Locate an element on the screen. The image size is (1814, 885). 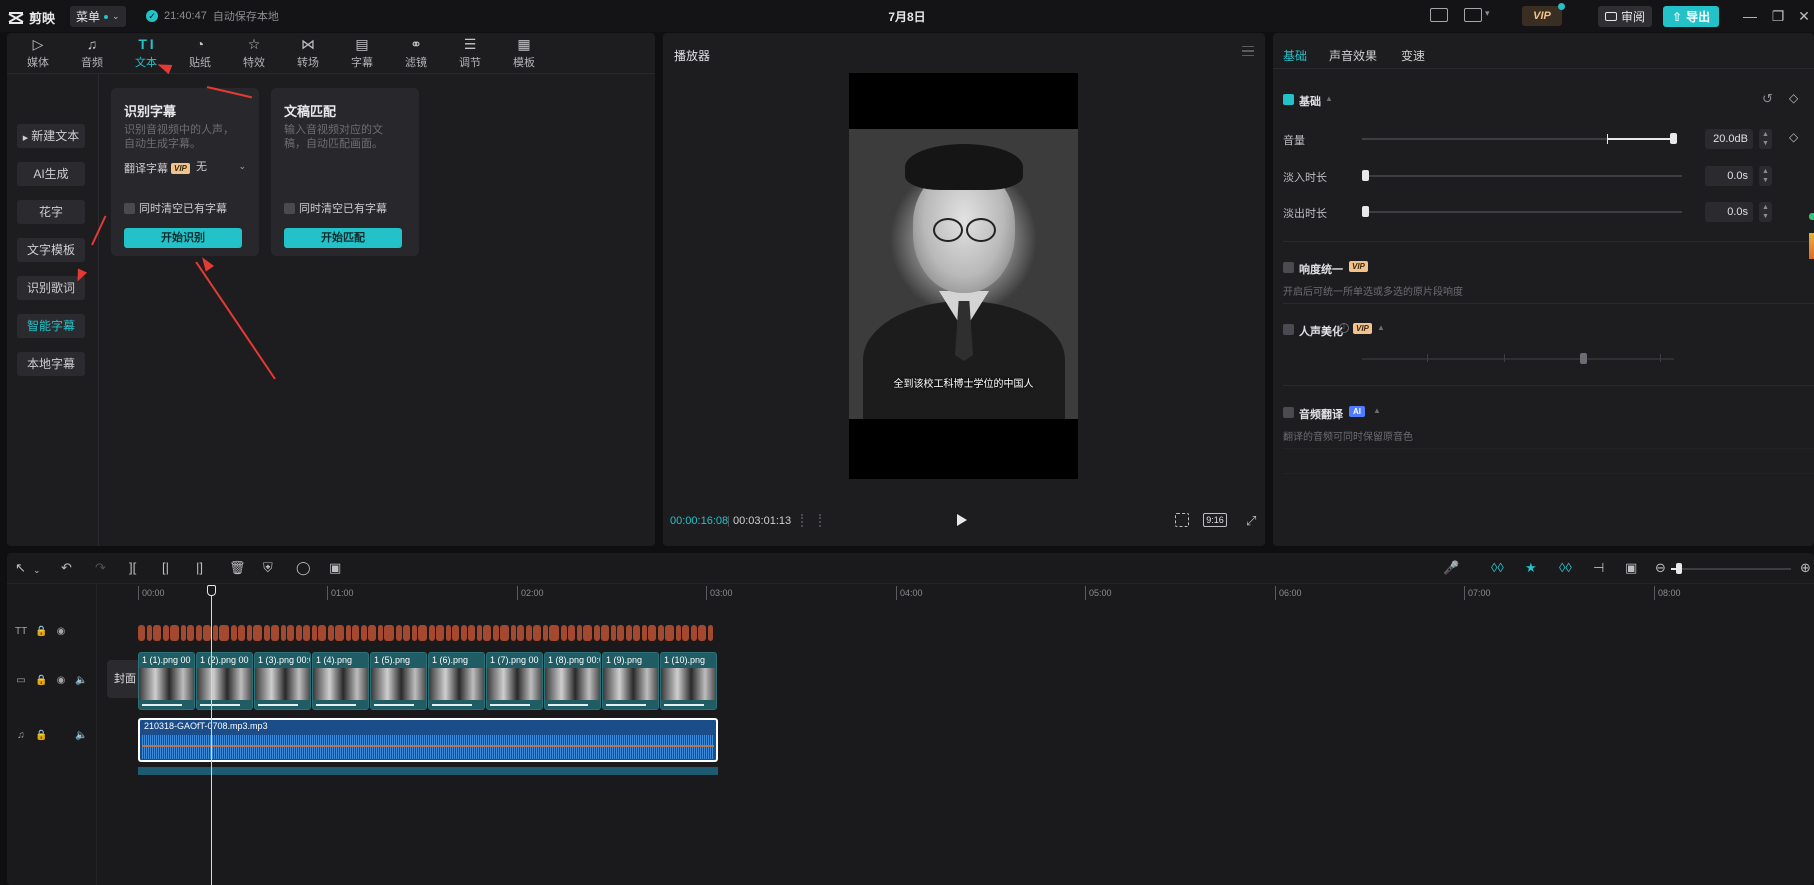
translate-select: 无 ⌄ is located at coordinates (221, 166).